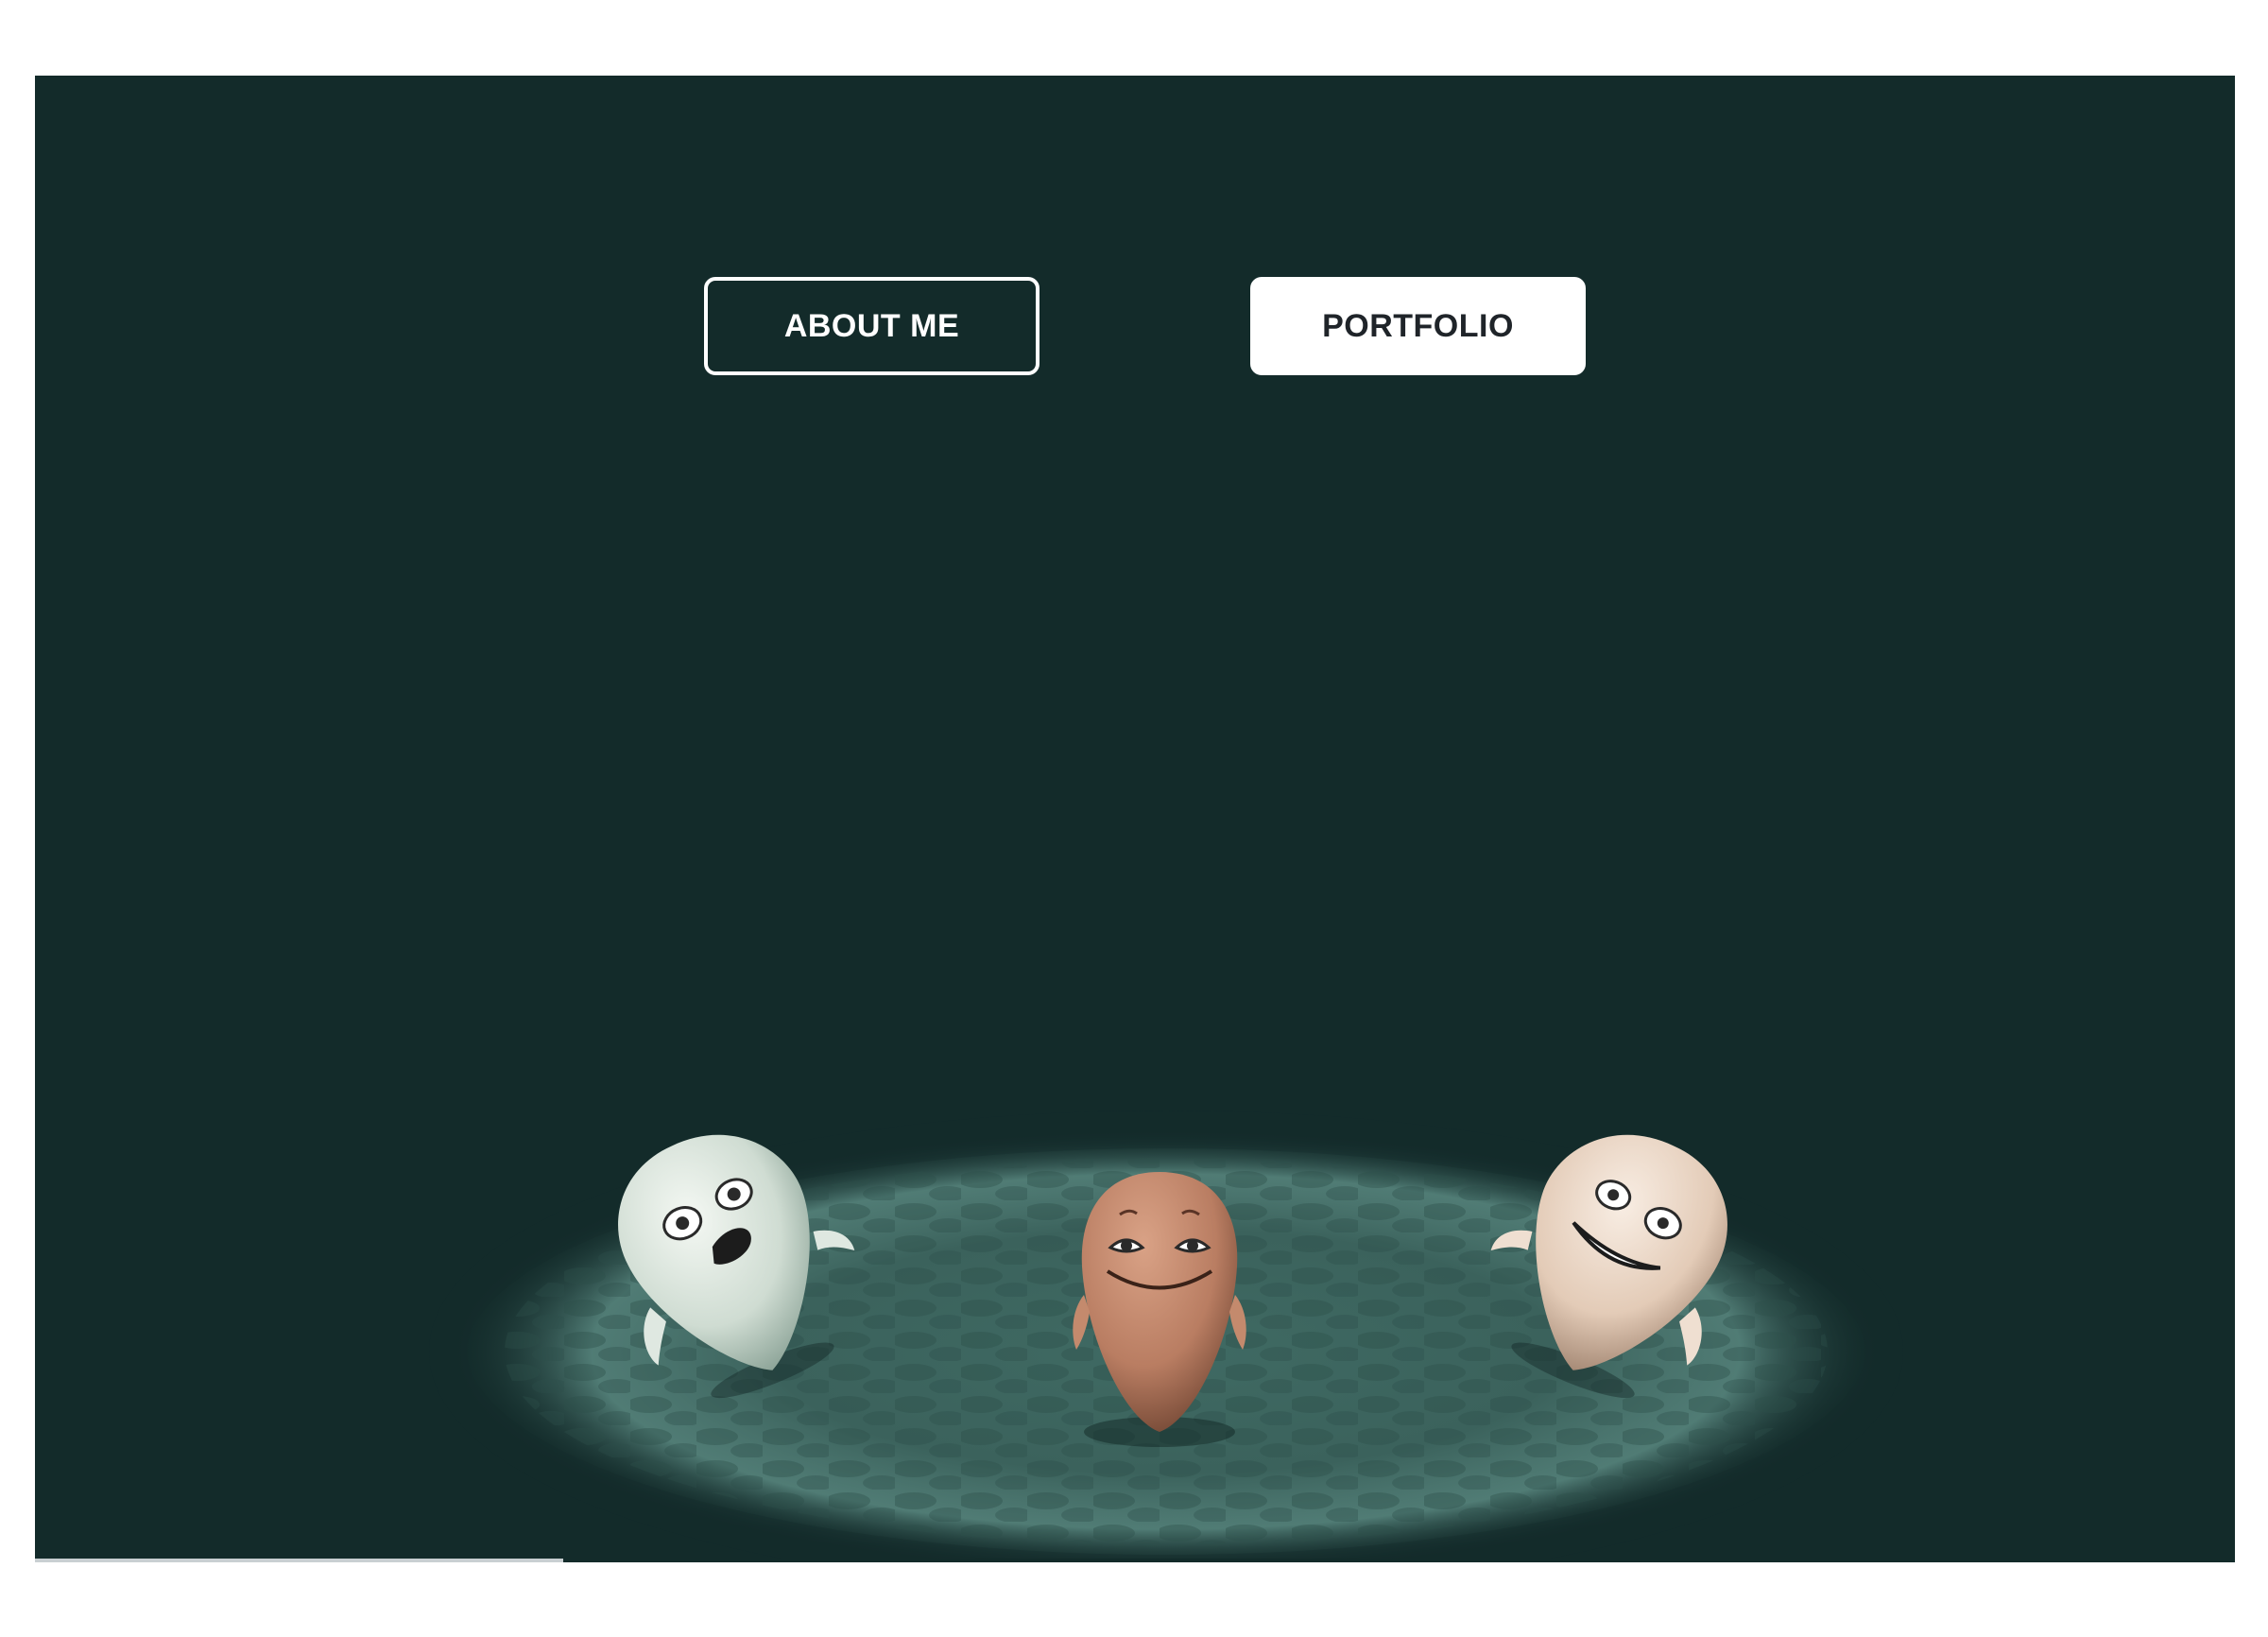 The image size is (2268, 1637). What do you see at coordinates (299, 1560) in the screenshot?
I see `loading-progress-fill` at bounding box center [299, 1560].